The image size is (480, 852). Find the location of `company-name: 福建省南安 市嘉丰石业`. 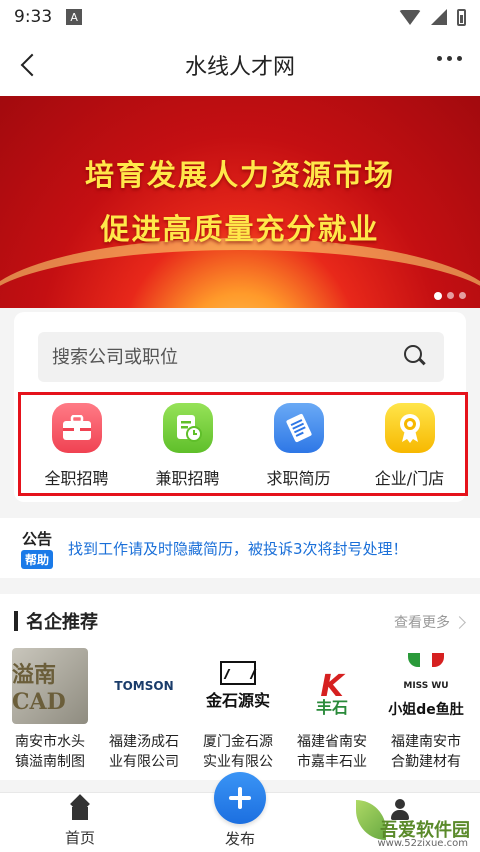

company-name: 福建省南安 市嘉丰石业 is located at coordinates (332, 752).